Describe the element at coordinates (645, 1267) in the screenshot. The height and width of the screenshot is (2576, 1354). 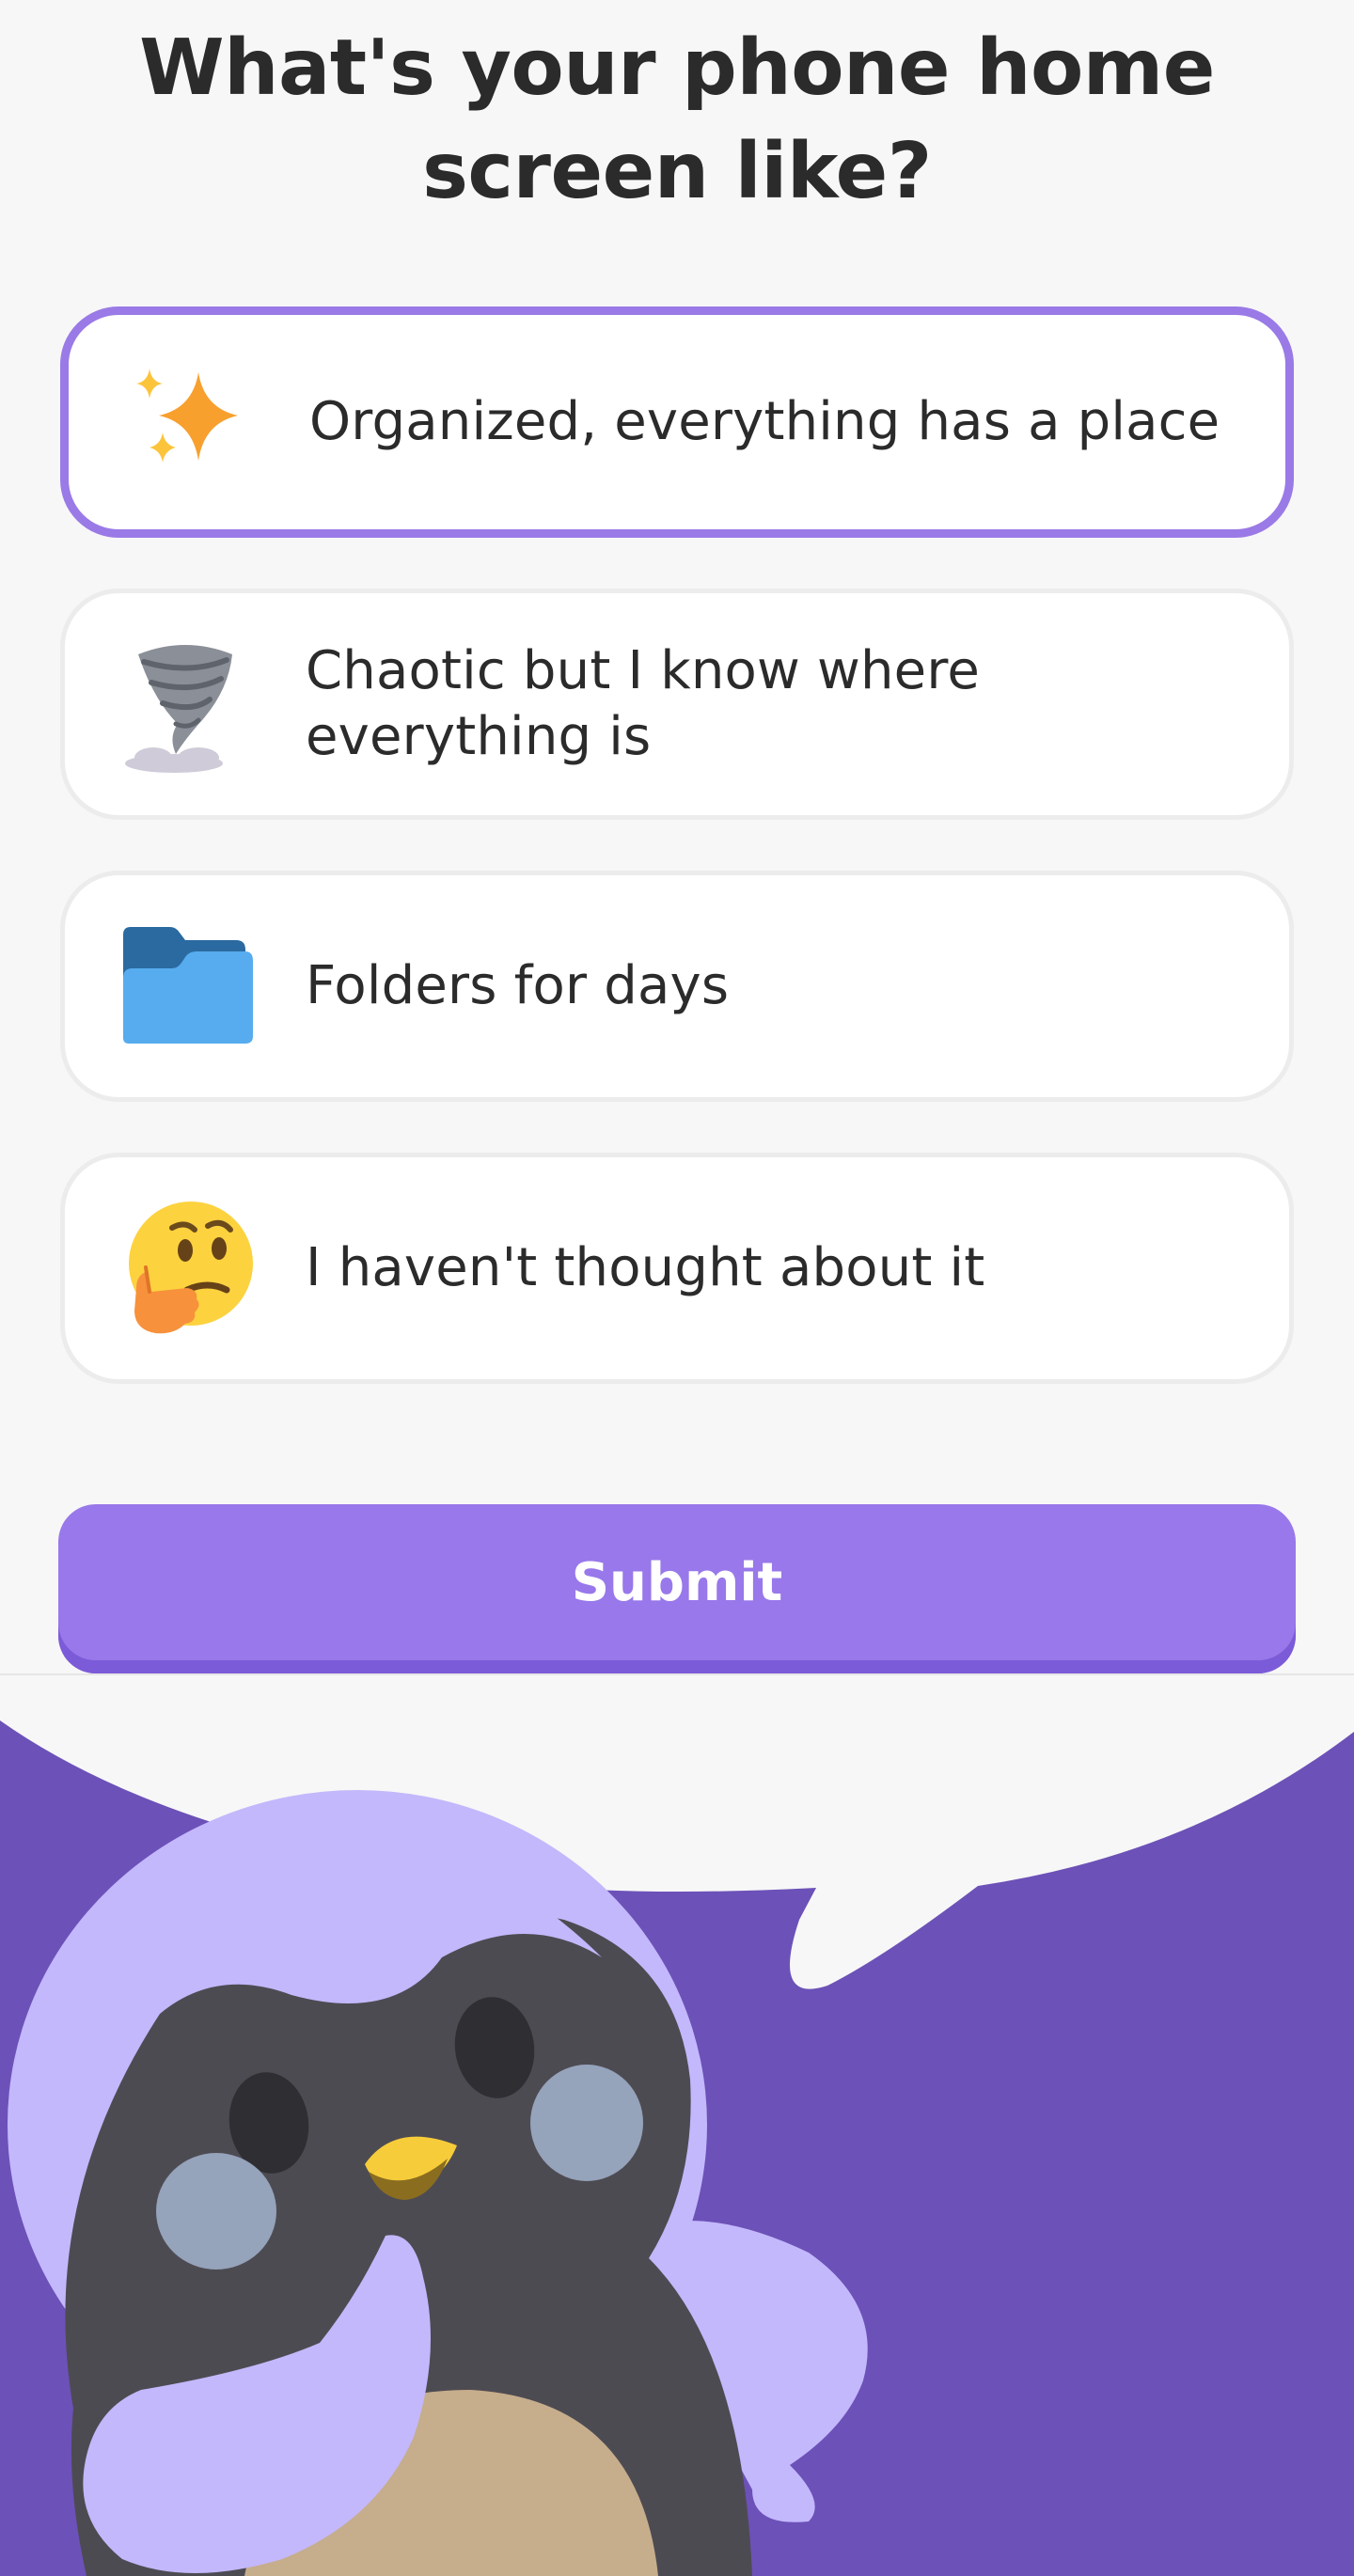
I see `option-label: I haven't thought about it` at that location.